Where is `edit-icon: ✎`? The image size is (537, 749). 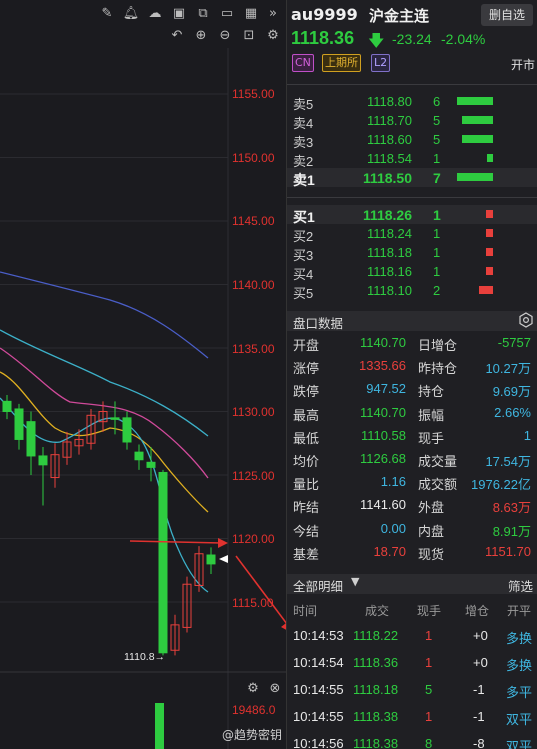 edit-icon: ✎ is located at coordinates (107, 14).